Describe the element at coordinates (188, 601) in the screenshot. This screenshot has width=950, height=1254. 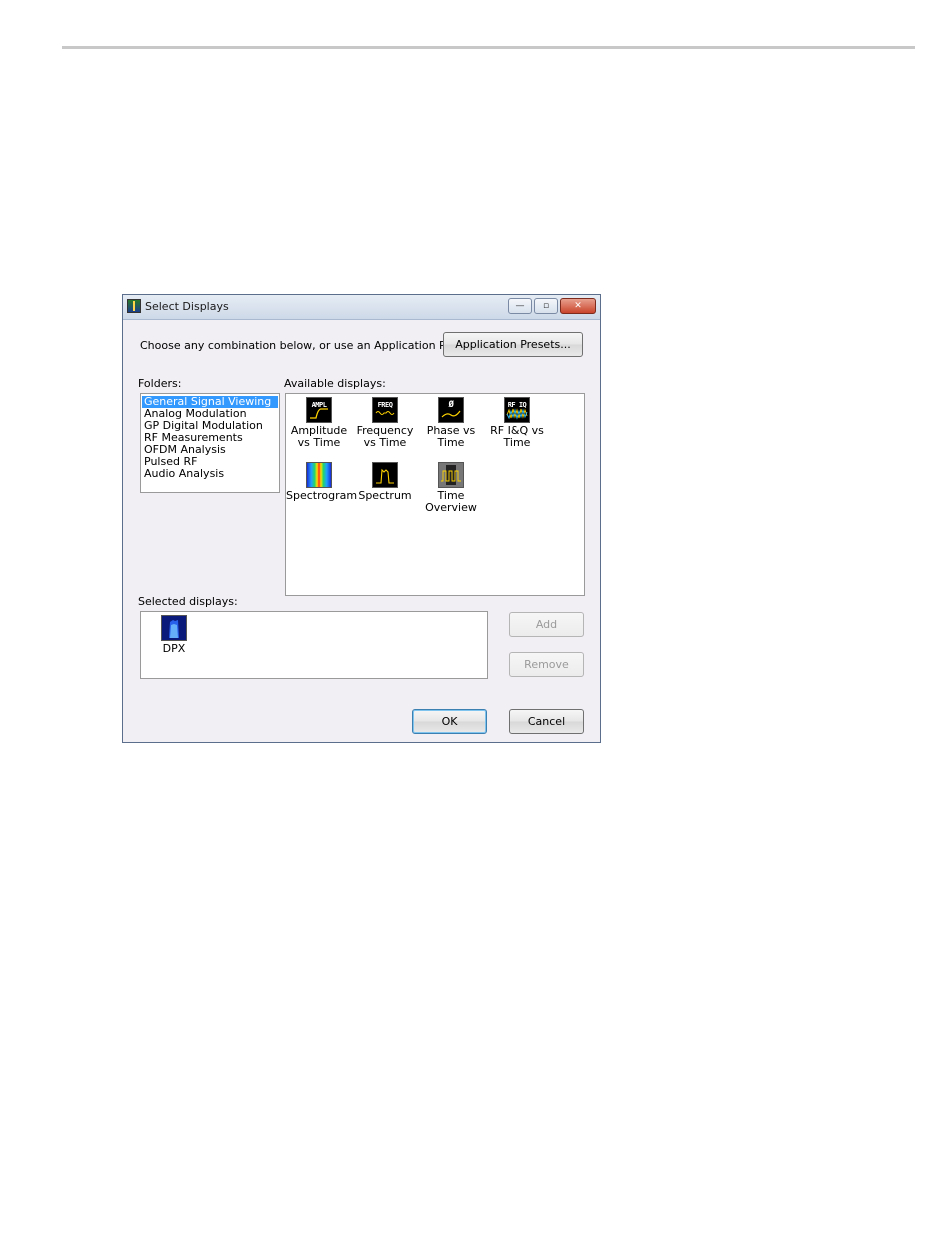
I see `selected-displays-label: Selected displays:` at that location.